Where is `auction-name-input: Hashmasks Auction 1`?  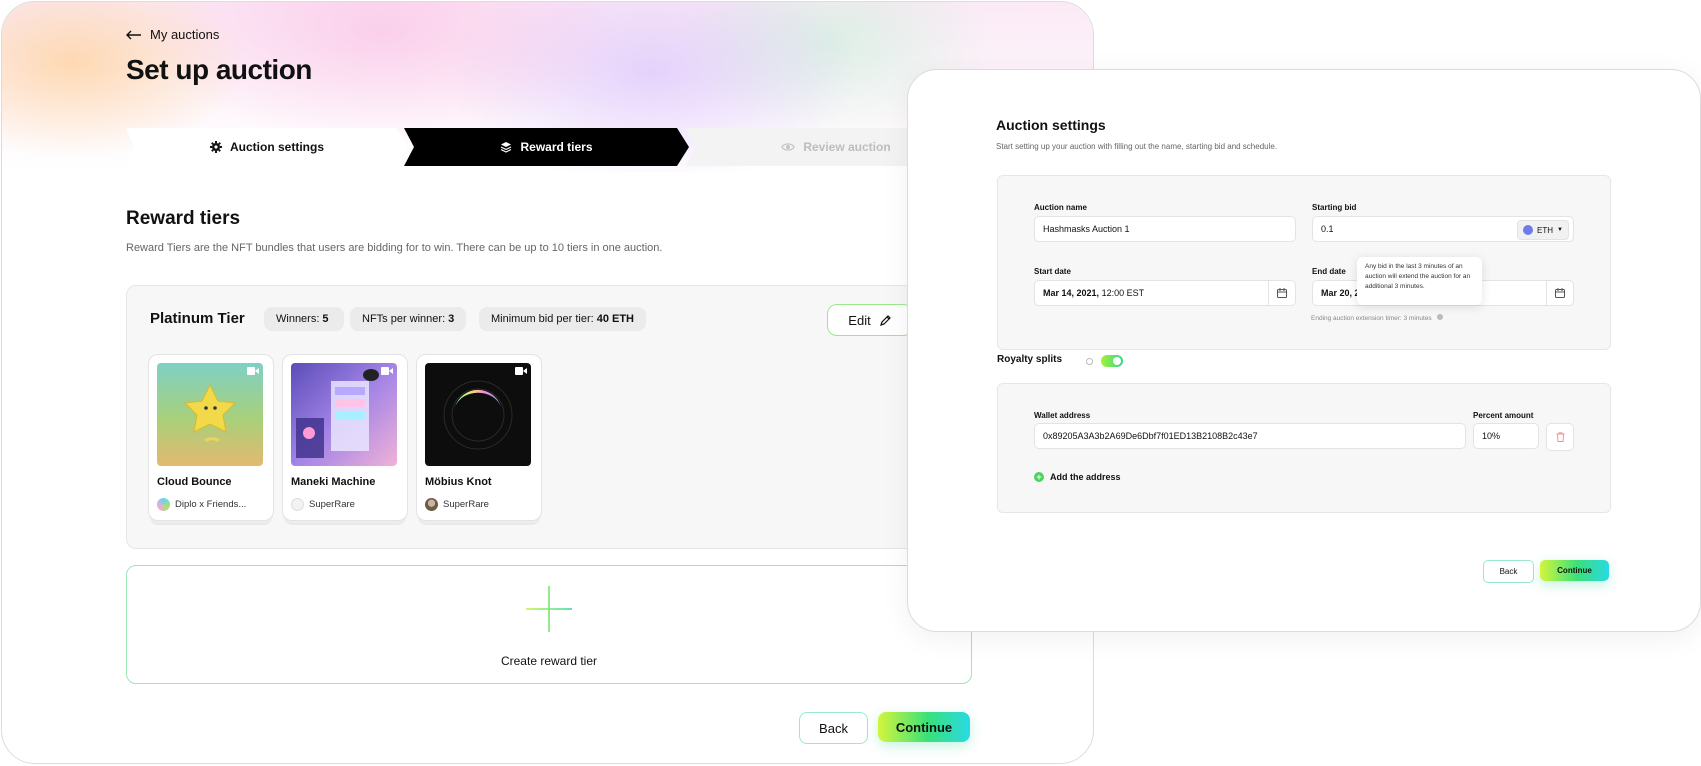 auction-name-input: Hashmasks Auction 1 is located at coordinates (1165, 229).